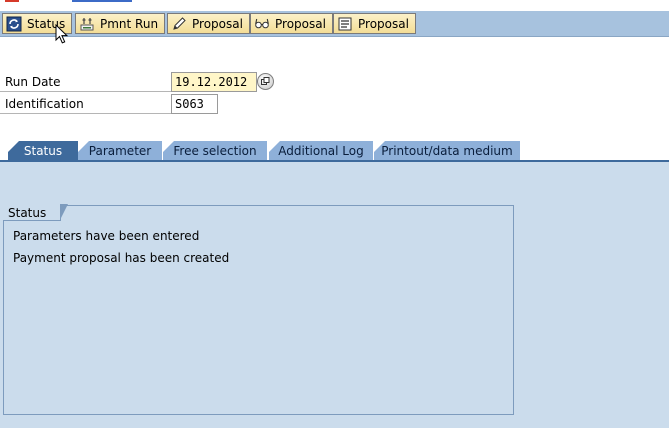 The height and width of the screenshot is (428, 669). Describe the element at coordinates (321, 151) in the screenshot. I see `tab-additional-log: Additional Log` at that location.